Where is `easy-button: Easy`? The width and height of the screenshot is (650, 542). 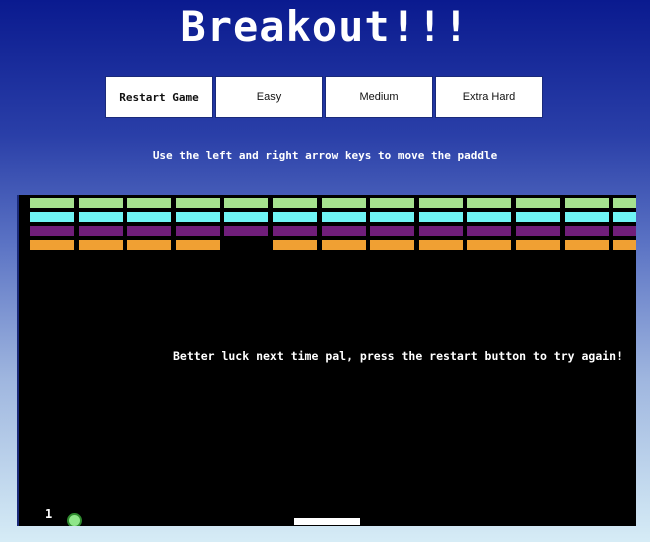
easy-button: Easy is located at coordinates (269, 97).